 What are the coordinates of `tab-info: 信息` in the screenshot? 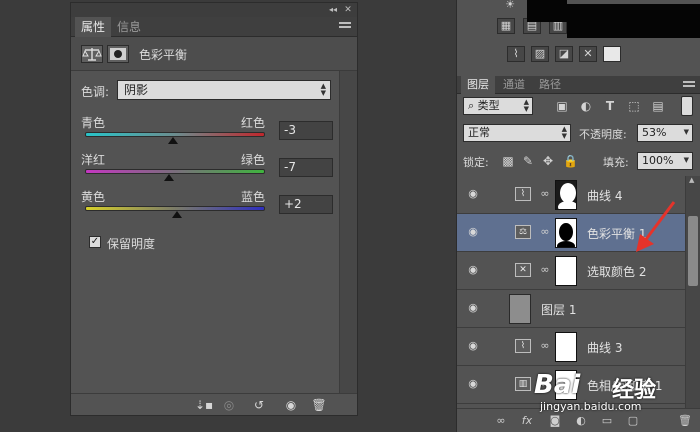 It's located at (129, 27).